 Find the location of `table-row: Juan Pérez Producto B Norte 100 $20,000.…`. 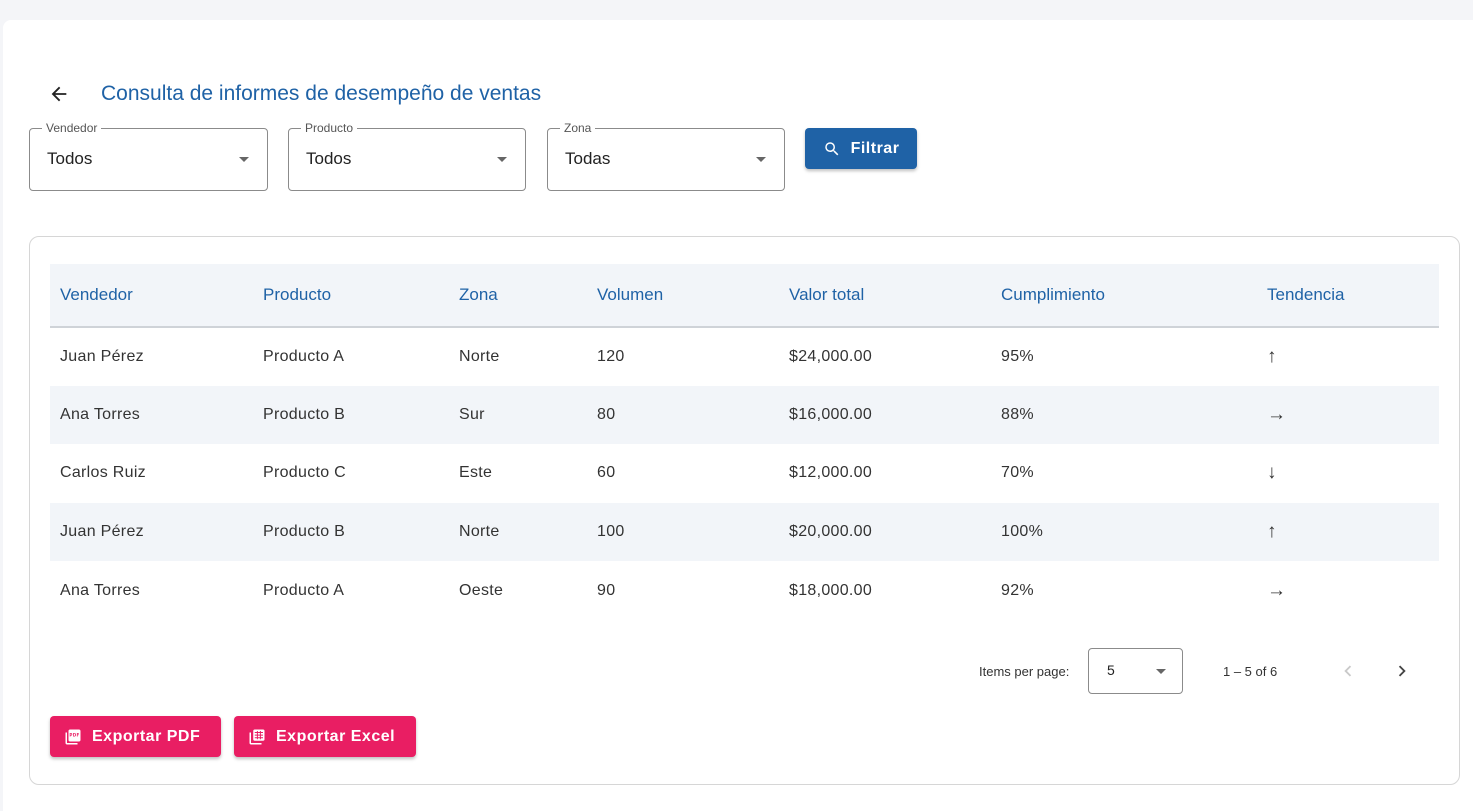

table-row: Juan Pérez Producto B Norte 100 $20,000.… is located at coordinates (744, 532).